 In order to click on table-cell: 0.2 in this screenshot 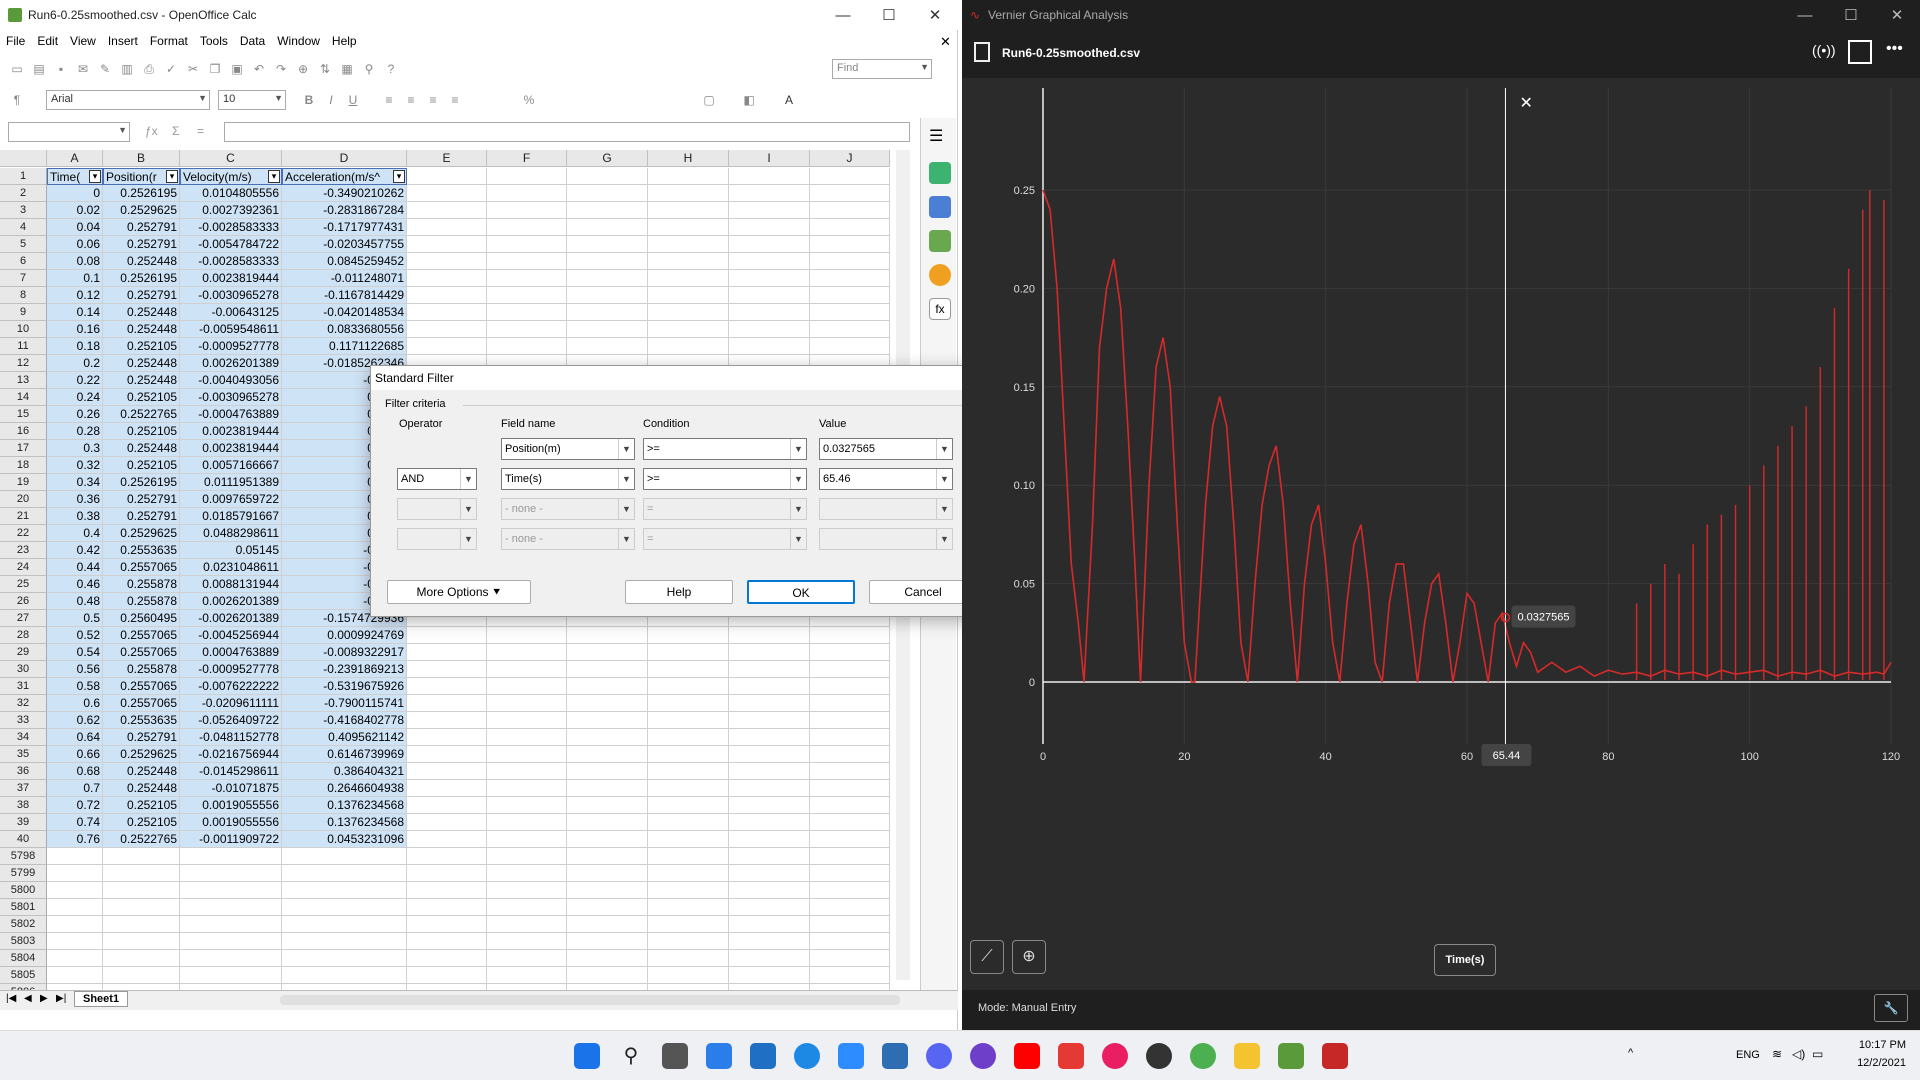, I will do `click(75, 363)`.